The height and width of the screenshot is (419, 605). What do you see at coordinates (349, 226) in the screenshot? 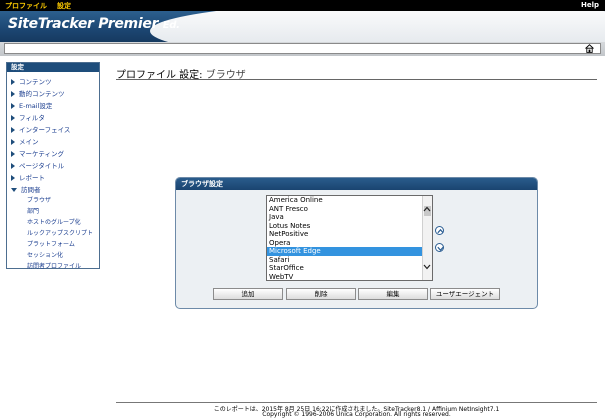
I see `list-item: Lotus Notes` at bounding box center [349, 226].